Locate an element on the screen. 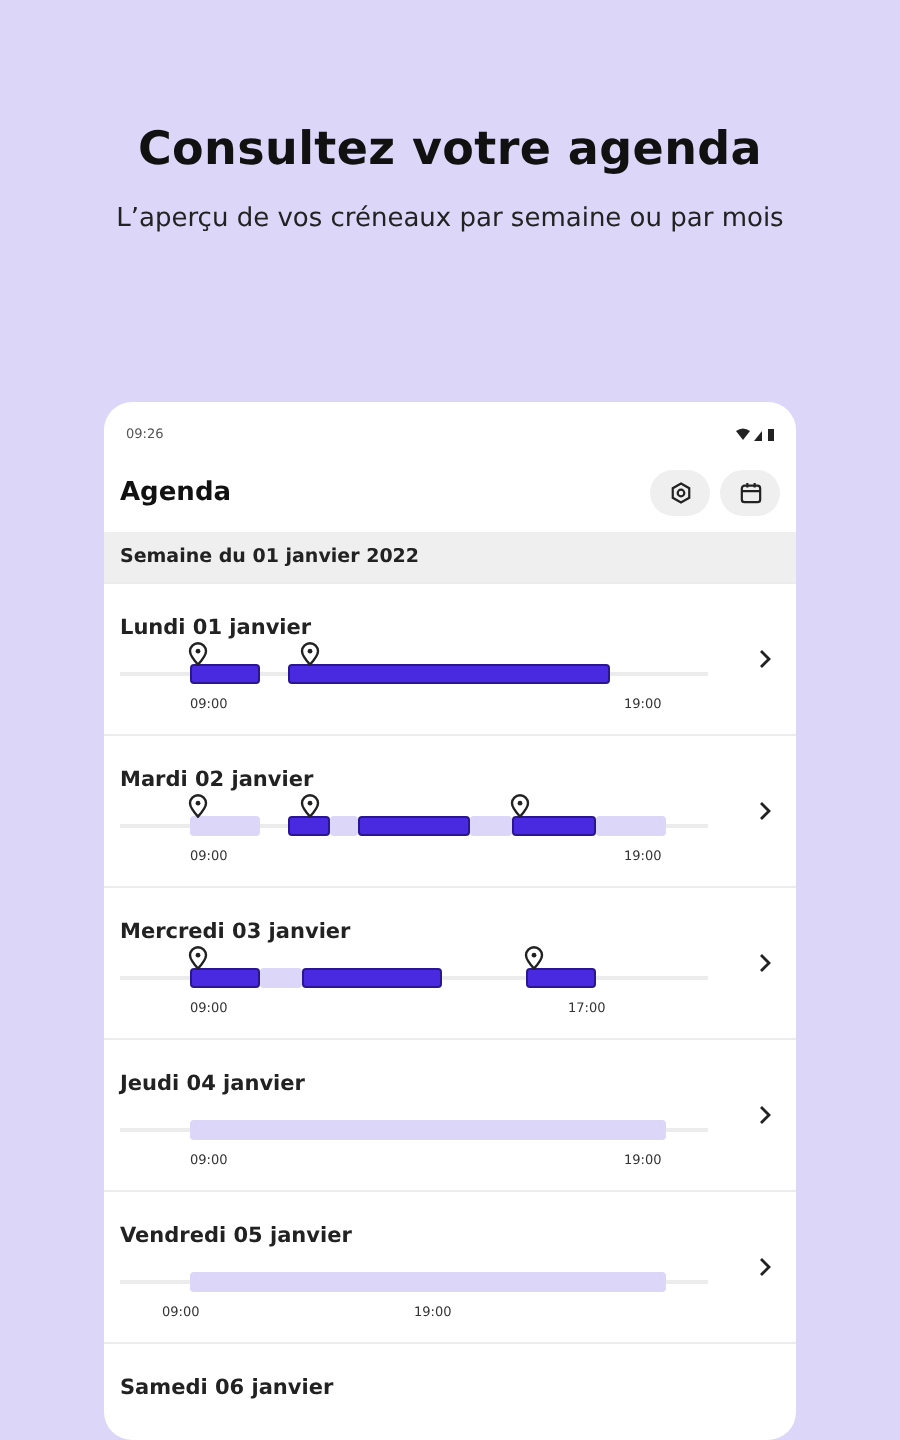 The height and width of the screenshot is (1440, 900). subtitle: L’aperçu de vos créneaux par semaine ou par mois is located at coordinates (450, 219).